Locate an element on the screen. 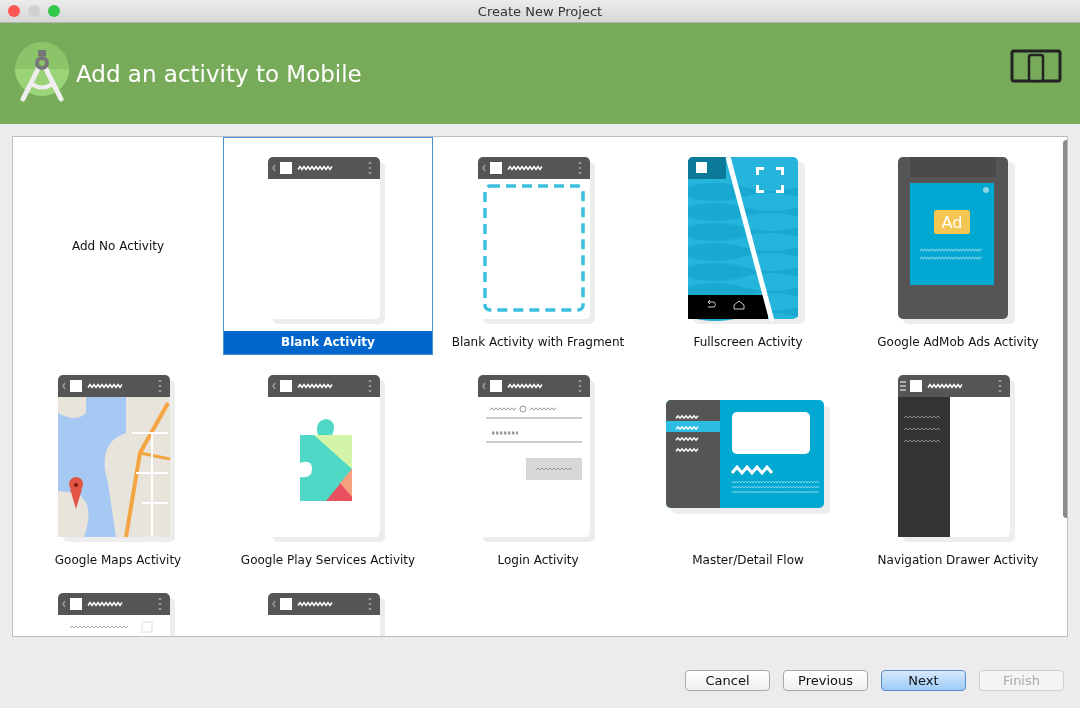  page-heading: Add an activity to Mobile is located at coordinates (219, 73).